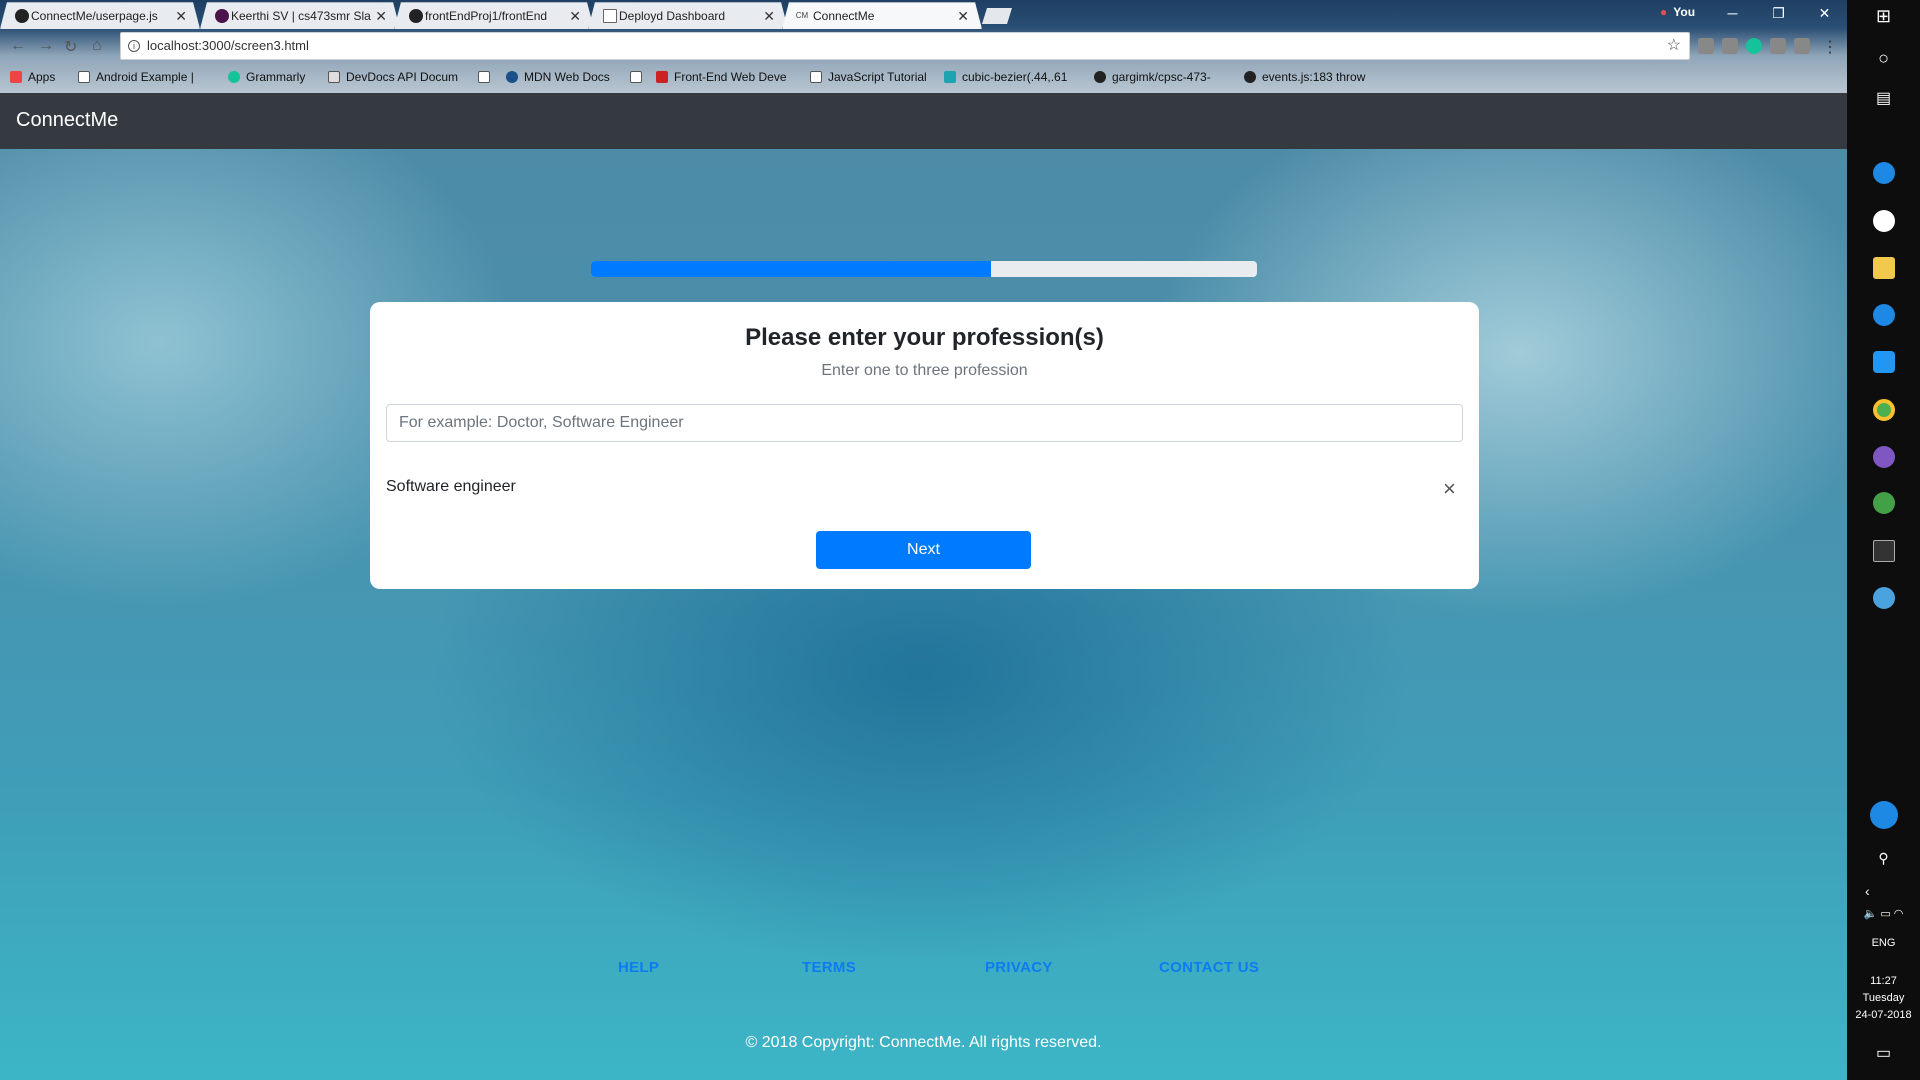 This screenshot has width=1920, height=1080. What do you see at coordinates (672, 16) in the screenshot?
I see `tab-title: Deployd Dashboard` at bounding box center [672, 16].